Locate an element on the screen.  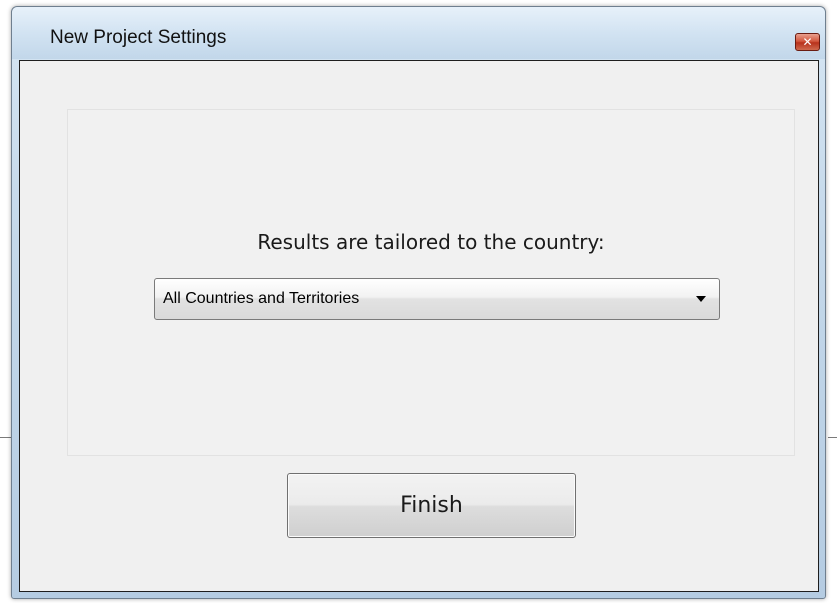
country-select: All Countries and Territories is located at coordinates (437, 299).